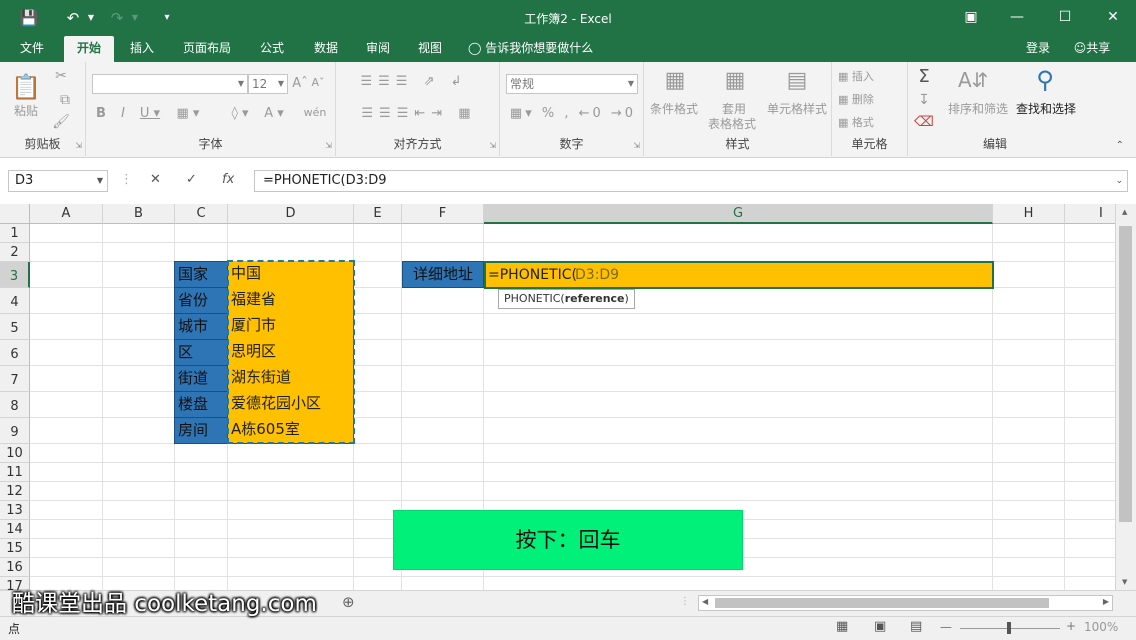  Describe the element at coordinates (29, 18) in the screenshot. I see `save-icon: 💾` at that location.